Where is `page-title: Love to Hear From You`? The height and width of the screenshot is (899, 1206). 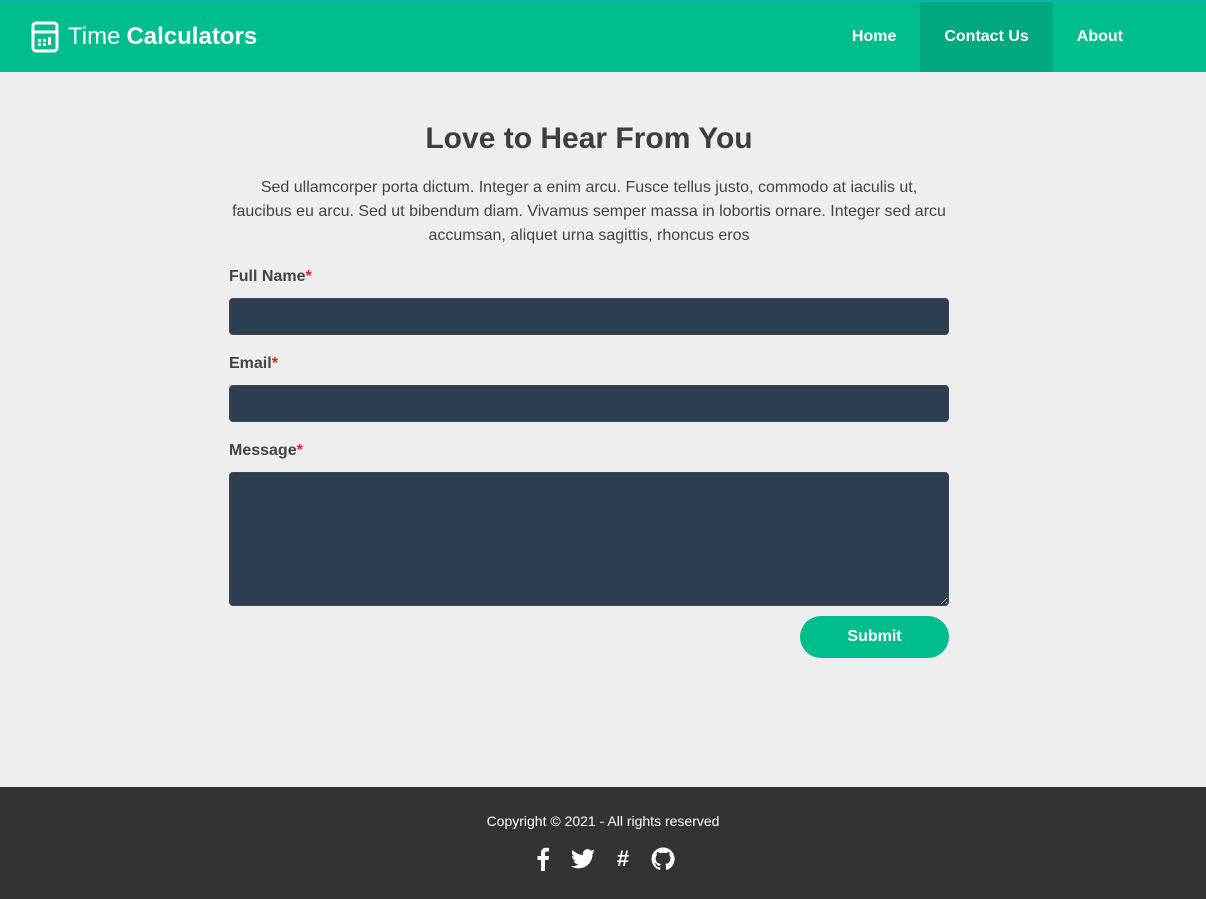 page-title: Love to Hear From You is located at coordinates (589, 138).